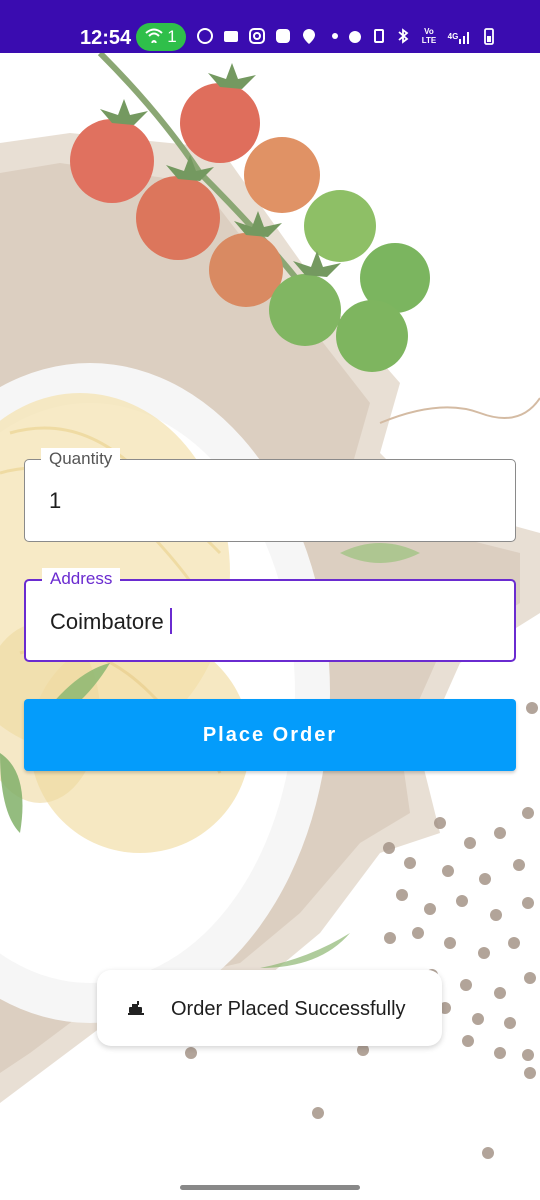 Image resolution: width=540 pixels, height=1200 pixels. Describe the element at coordinates (270, 1187) in the screenshot. I see `gesture-nav-handle` at that location.